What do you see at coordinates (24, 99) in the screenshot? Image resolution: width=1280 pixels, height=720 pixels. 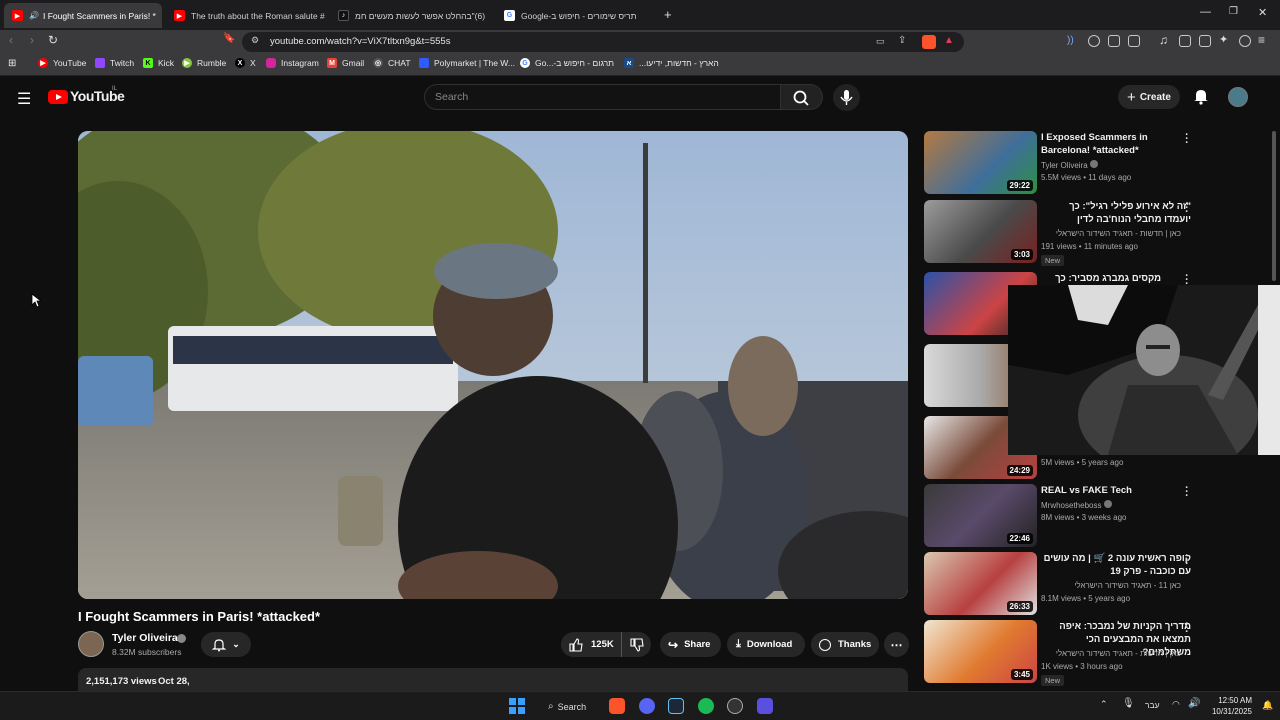 I see `hamburger-menu-icon: ☰` at bounding box center [24, 99].